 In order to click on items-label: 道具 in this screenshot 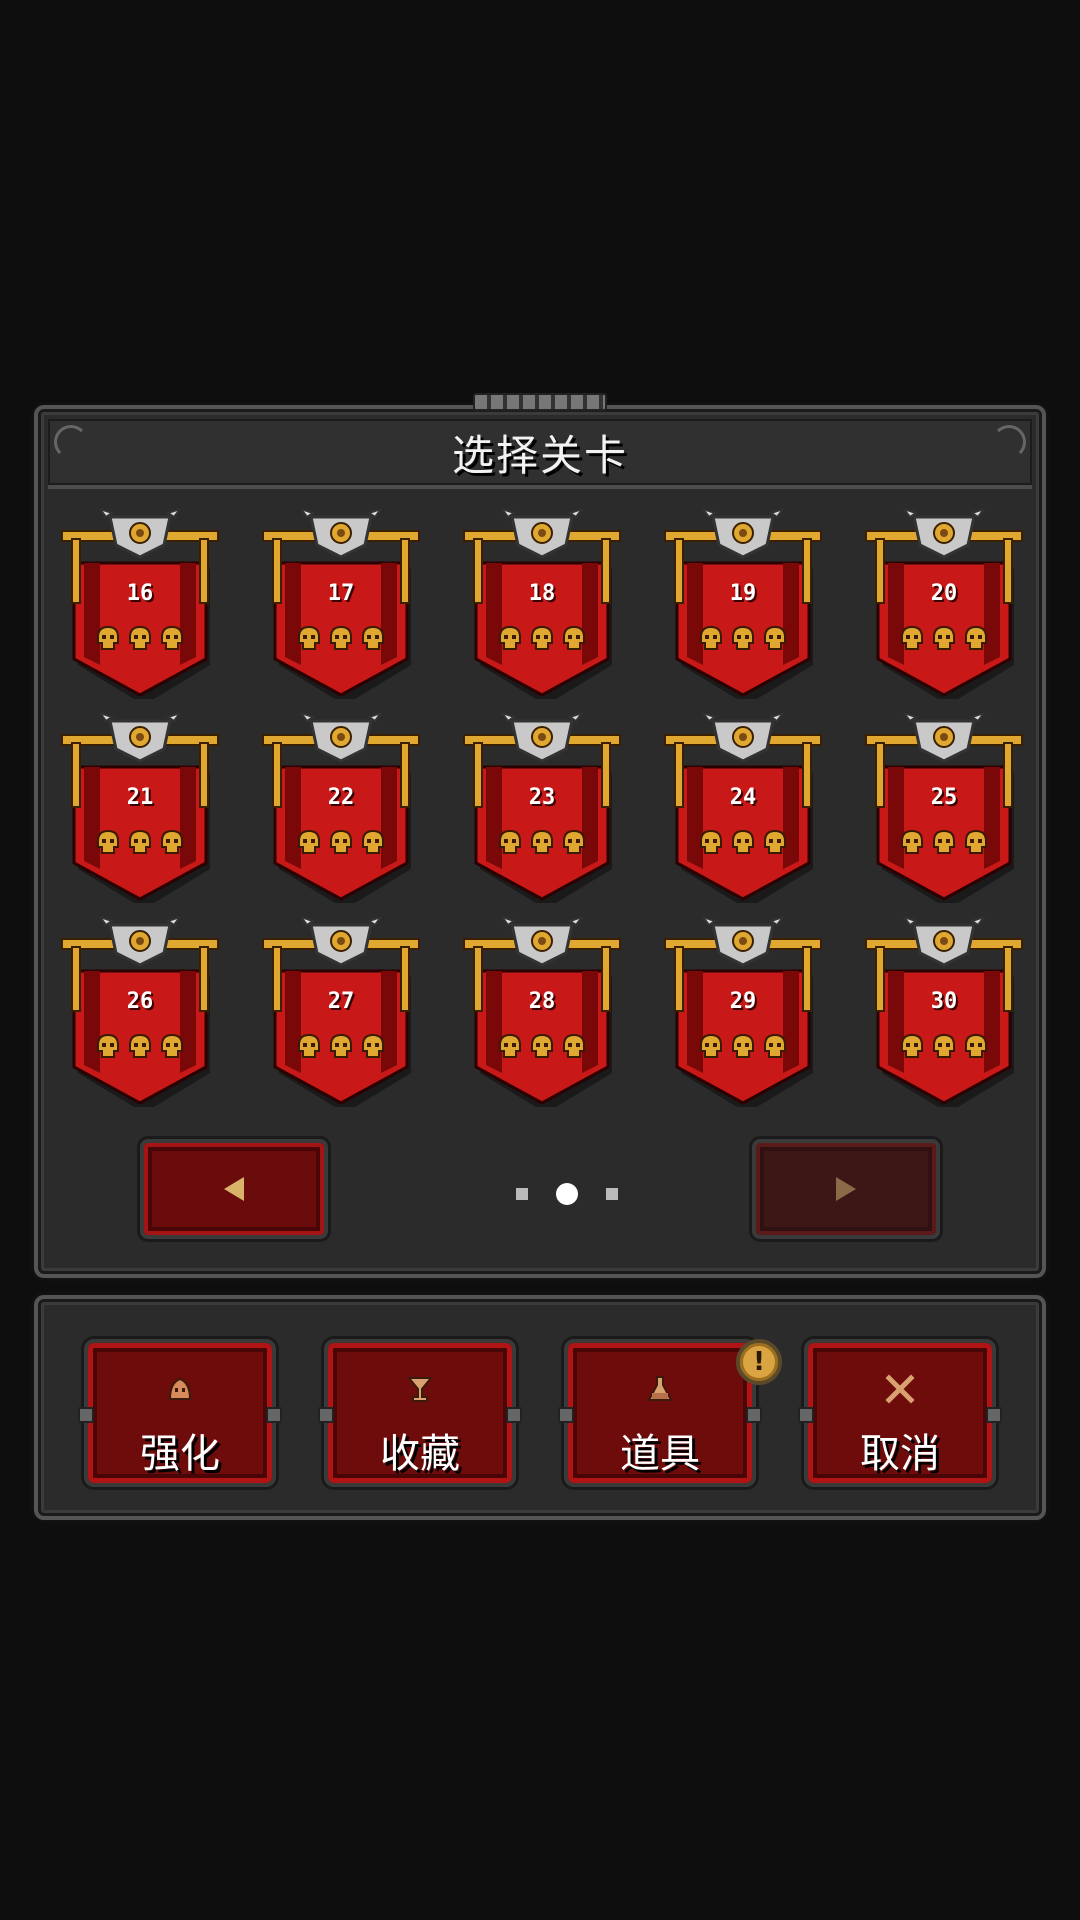, I will do `click(660, 1454)`.